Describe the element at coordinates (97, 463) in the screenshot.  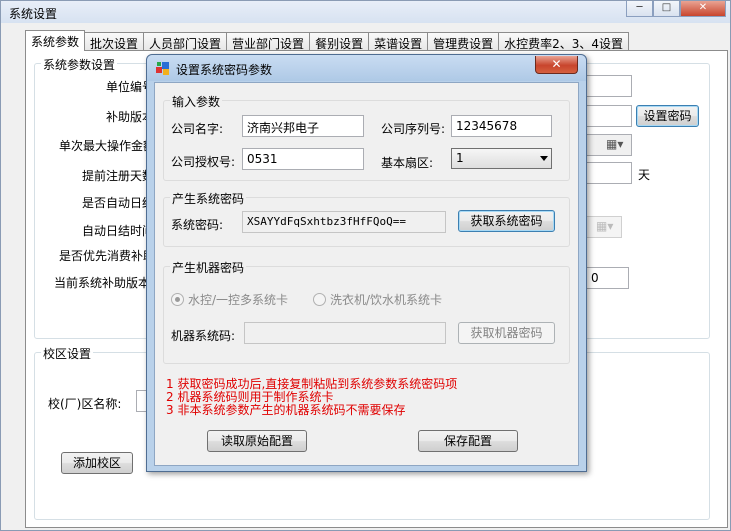
I see `add-campus-button: 添加校区` at that location.